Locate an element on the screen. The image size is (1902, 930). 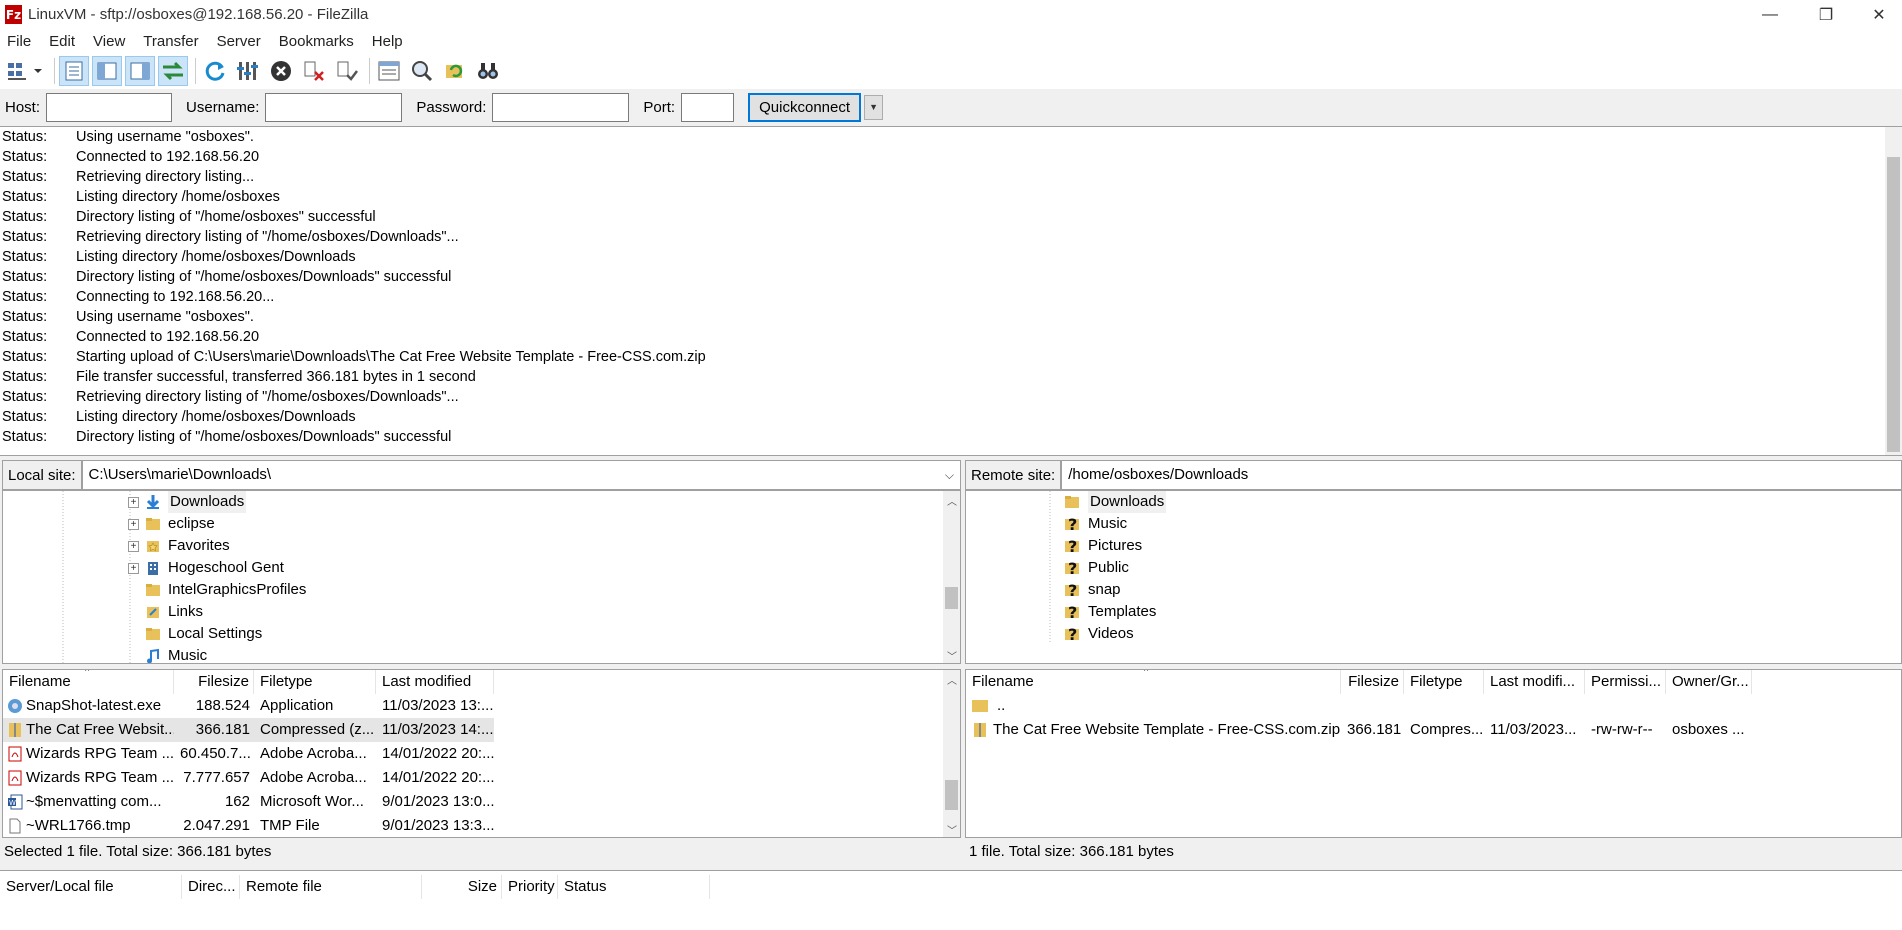
toggle-comparison-button is located at coordinates (422, 71).